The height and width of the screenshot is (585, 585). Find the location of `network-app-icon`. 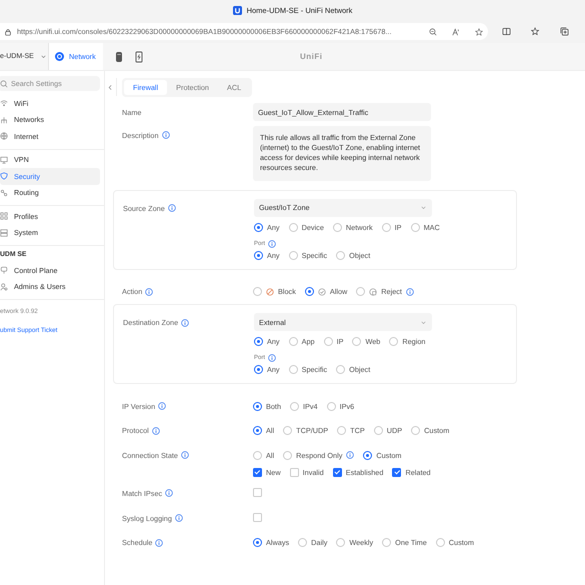

network-app-icon is located at coordinates (59, 56).